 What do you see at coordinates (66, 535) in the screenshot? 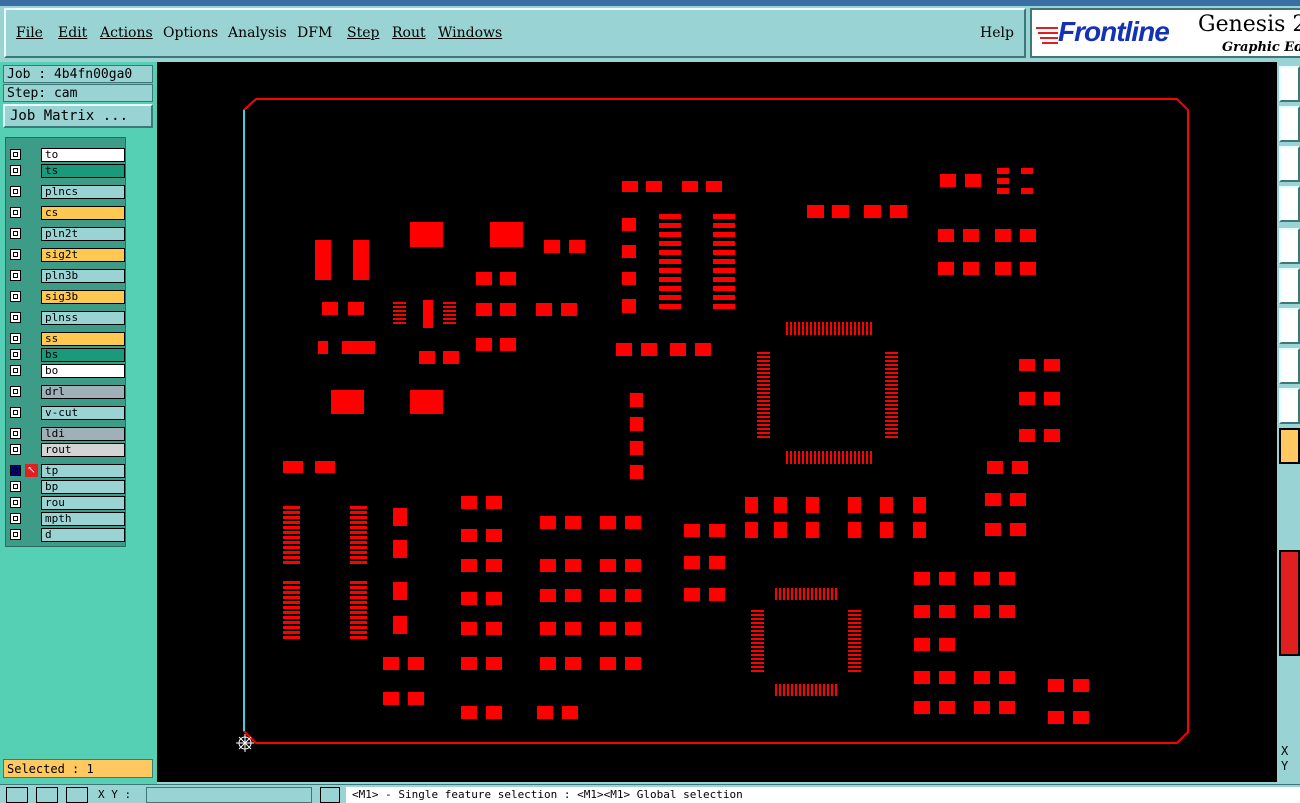
I see `layer-row-d: d` at bounding box center [66, 535].